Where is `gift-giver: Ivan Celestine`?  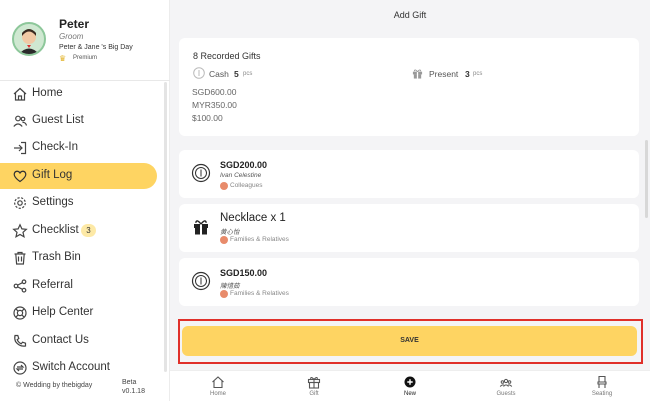 gift-giver: Ivan Celestine is located at coordinates (241, 175).